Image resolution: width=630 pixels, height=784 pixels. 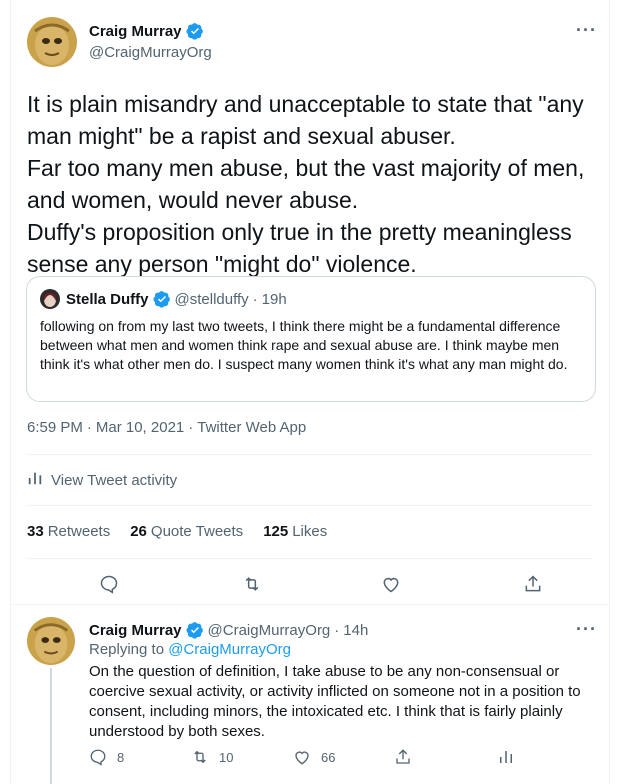 I want to click on quoted-author-name: Stella Duffy, so click(x=107, y=299).